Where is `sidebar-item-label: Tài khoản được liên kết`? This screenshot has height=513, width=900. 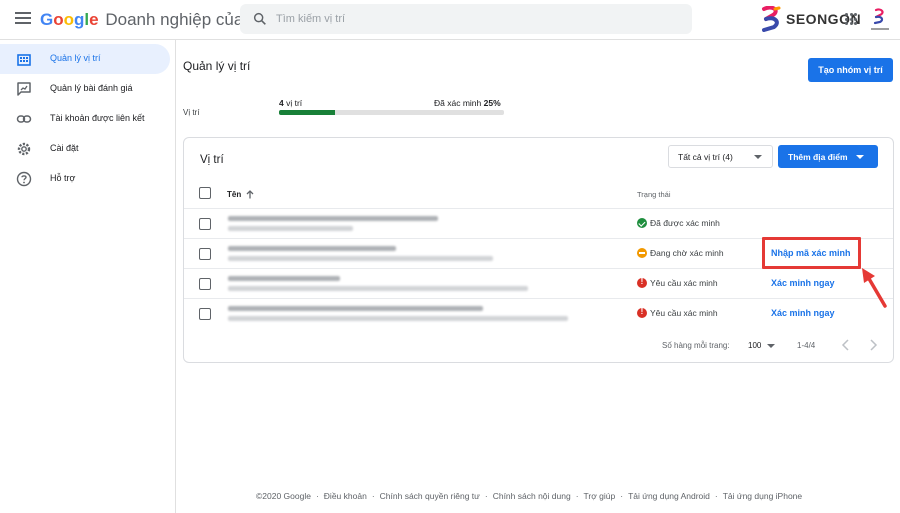
sidebar-item-label: Tài khoản được liên kết is located at coordinates (97, 118).